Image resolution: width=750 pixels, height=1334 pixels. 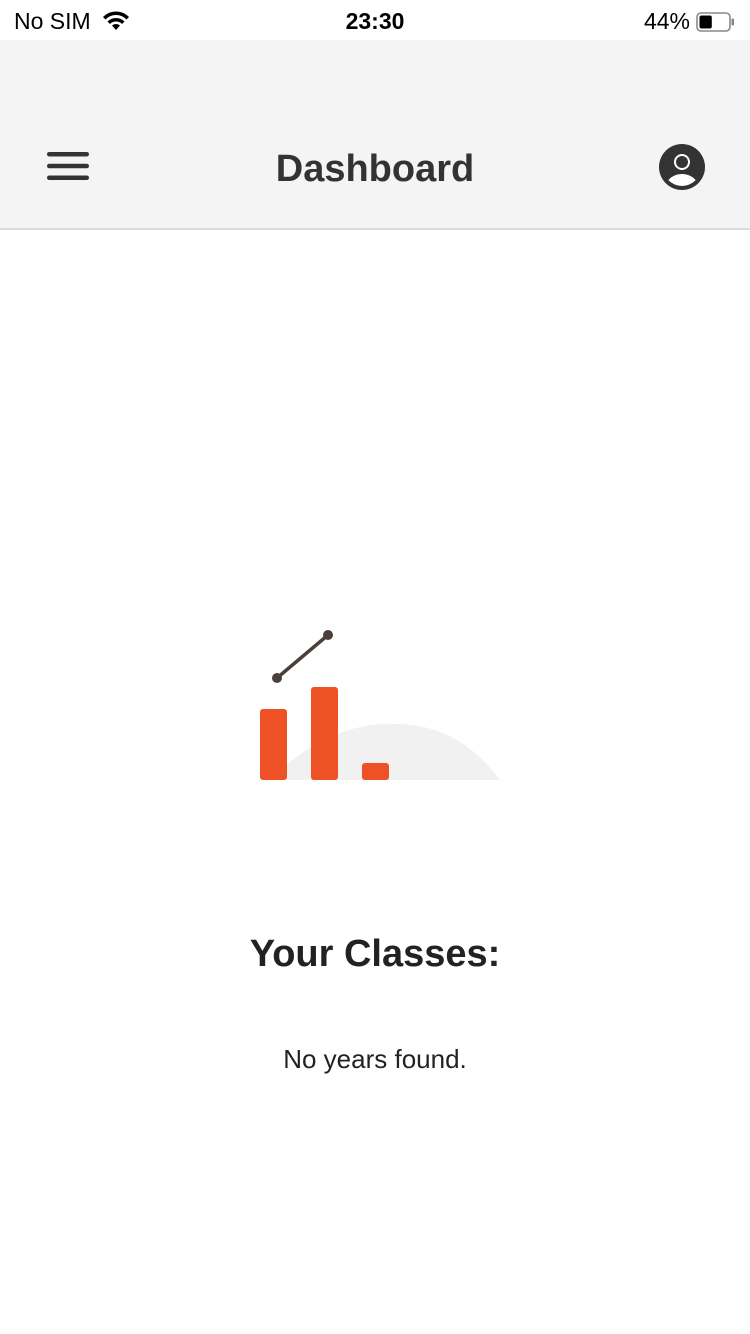 I want to click on empty-state-message: No years found., so click(x=375, y=1059).